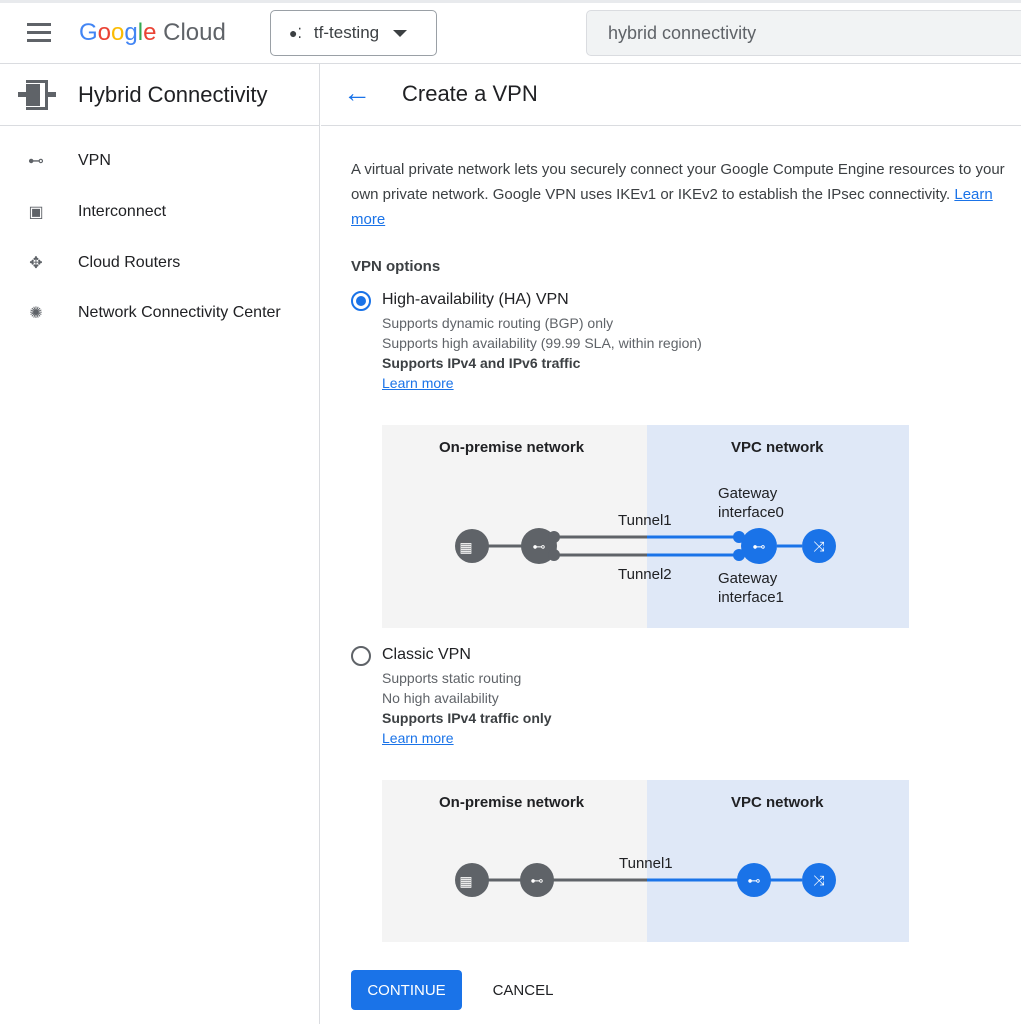 This screenshot has width=1021, height=1024. What do you see at coordinates (152, 33) in the screenshot?
I see `google-cloud-logo: Google Cloud` at bounding box center [152, 33].